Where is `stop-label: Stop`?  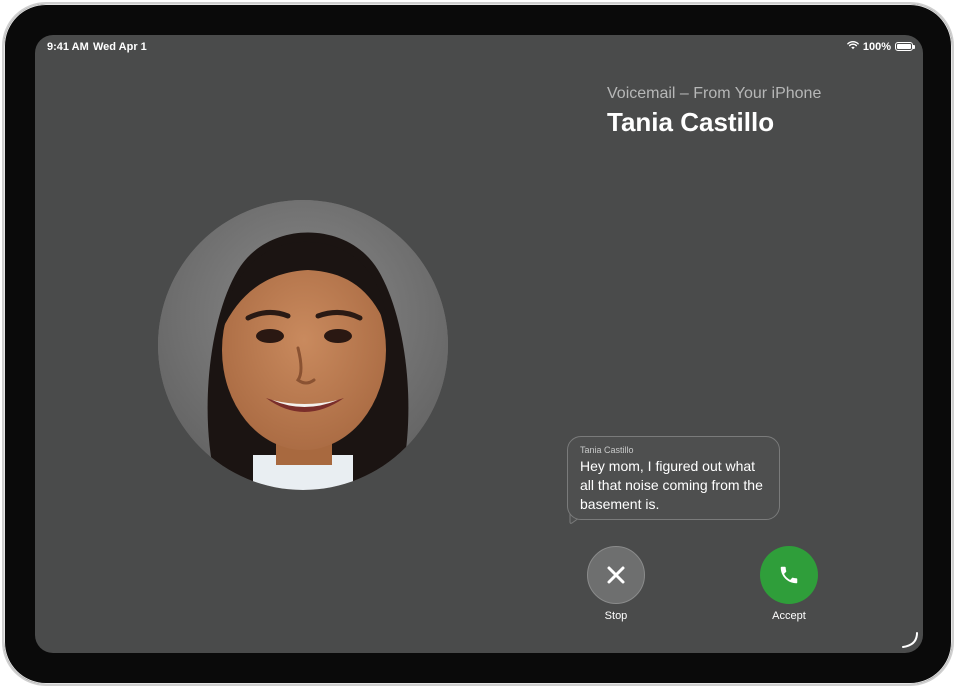 stop-label: Stop is located at coordinates (616, 616).